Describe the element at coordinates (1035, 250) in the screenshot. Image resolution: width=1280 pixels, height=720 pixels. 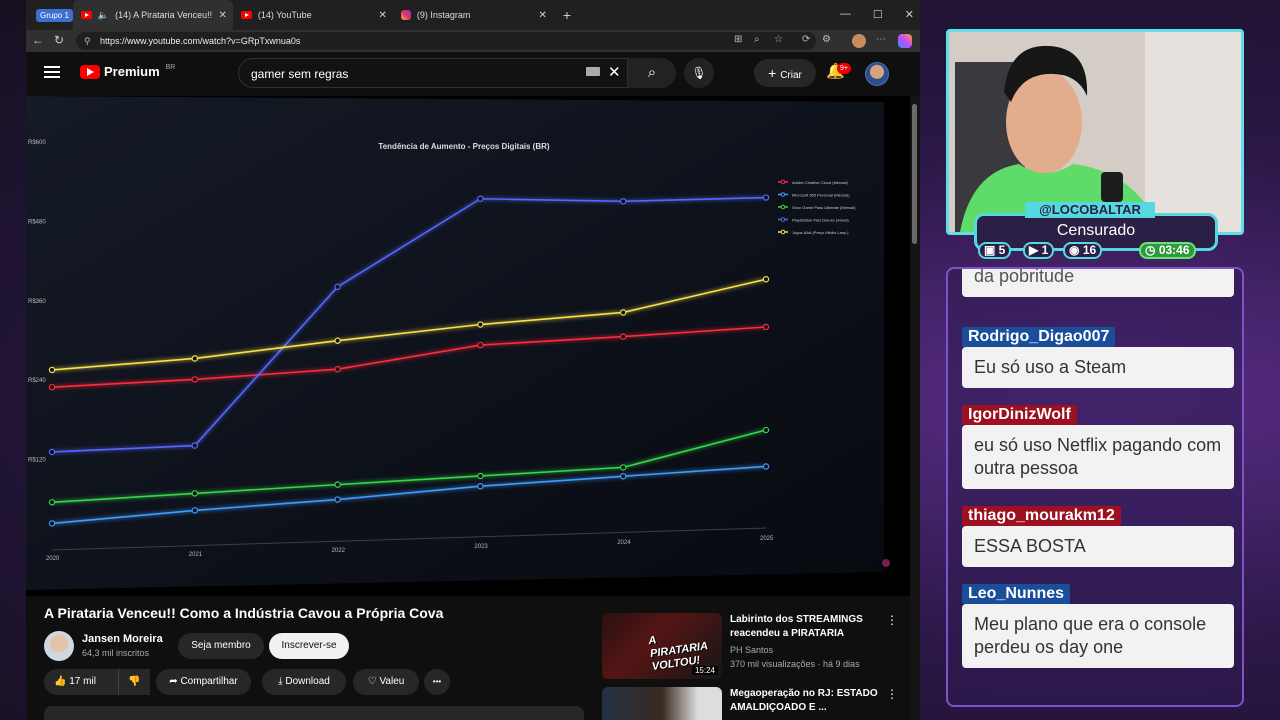
I see `play-icon: ▶` at that location.